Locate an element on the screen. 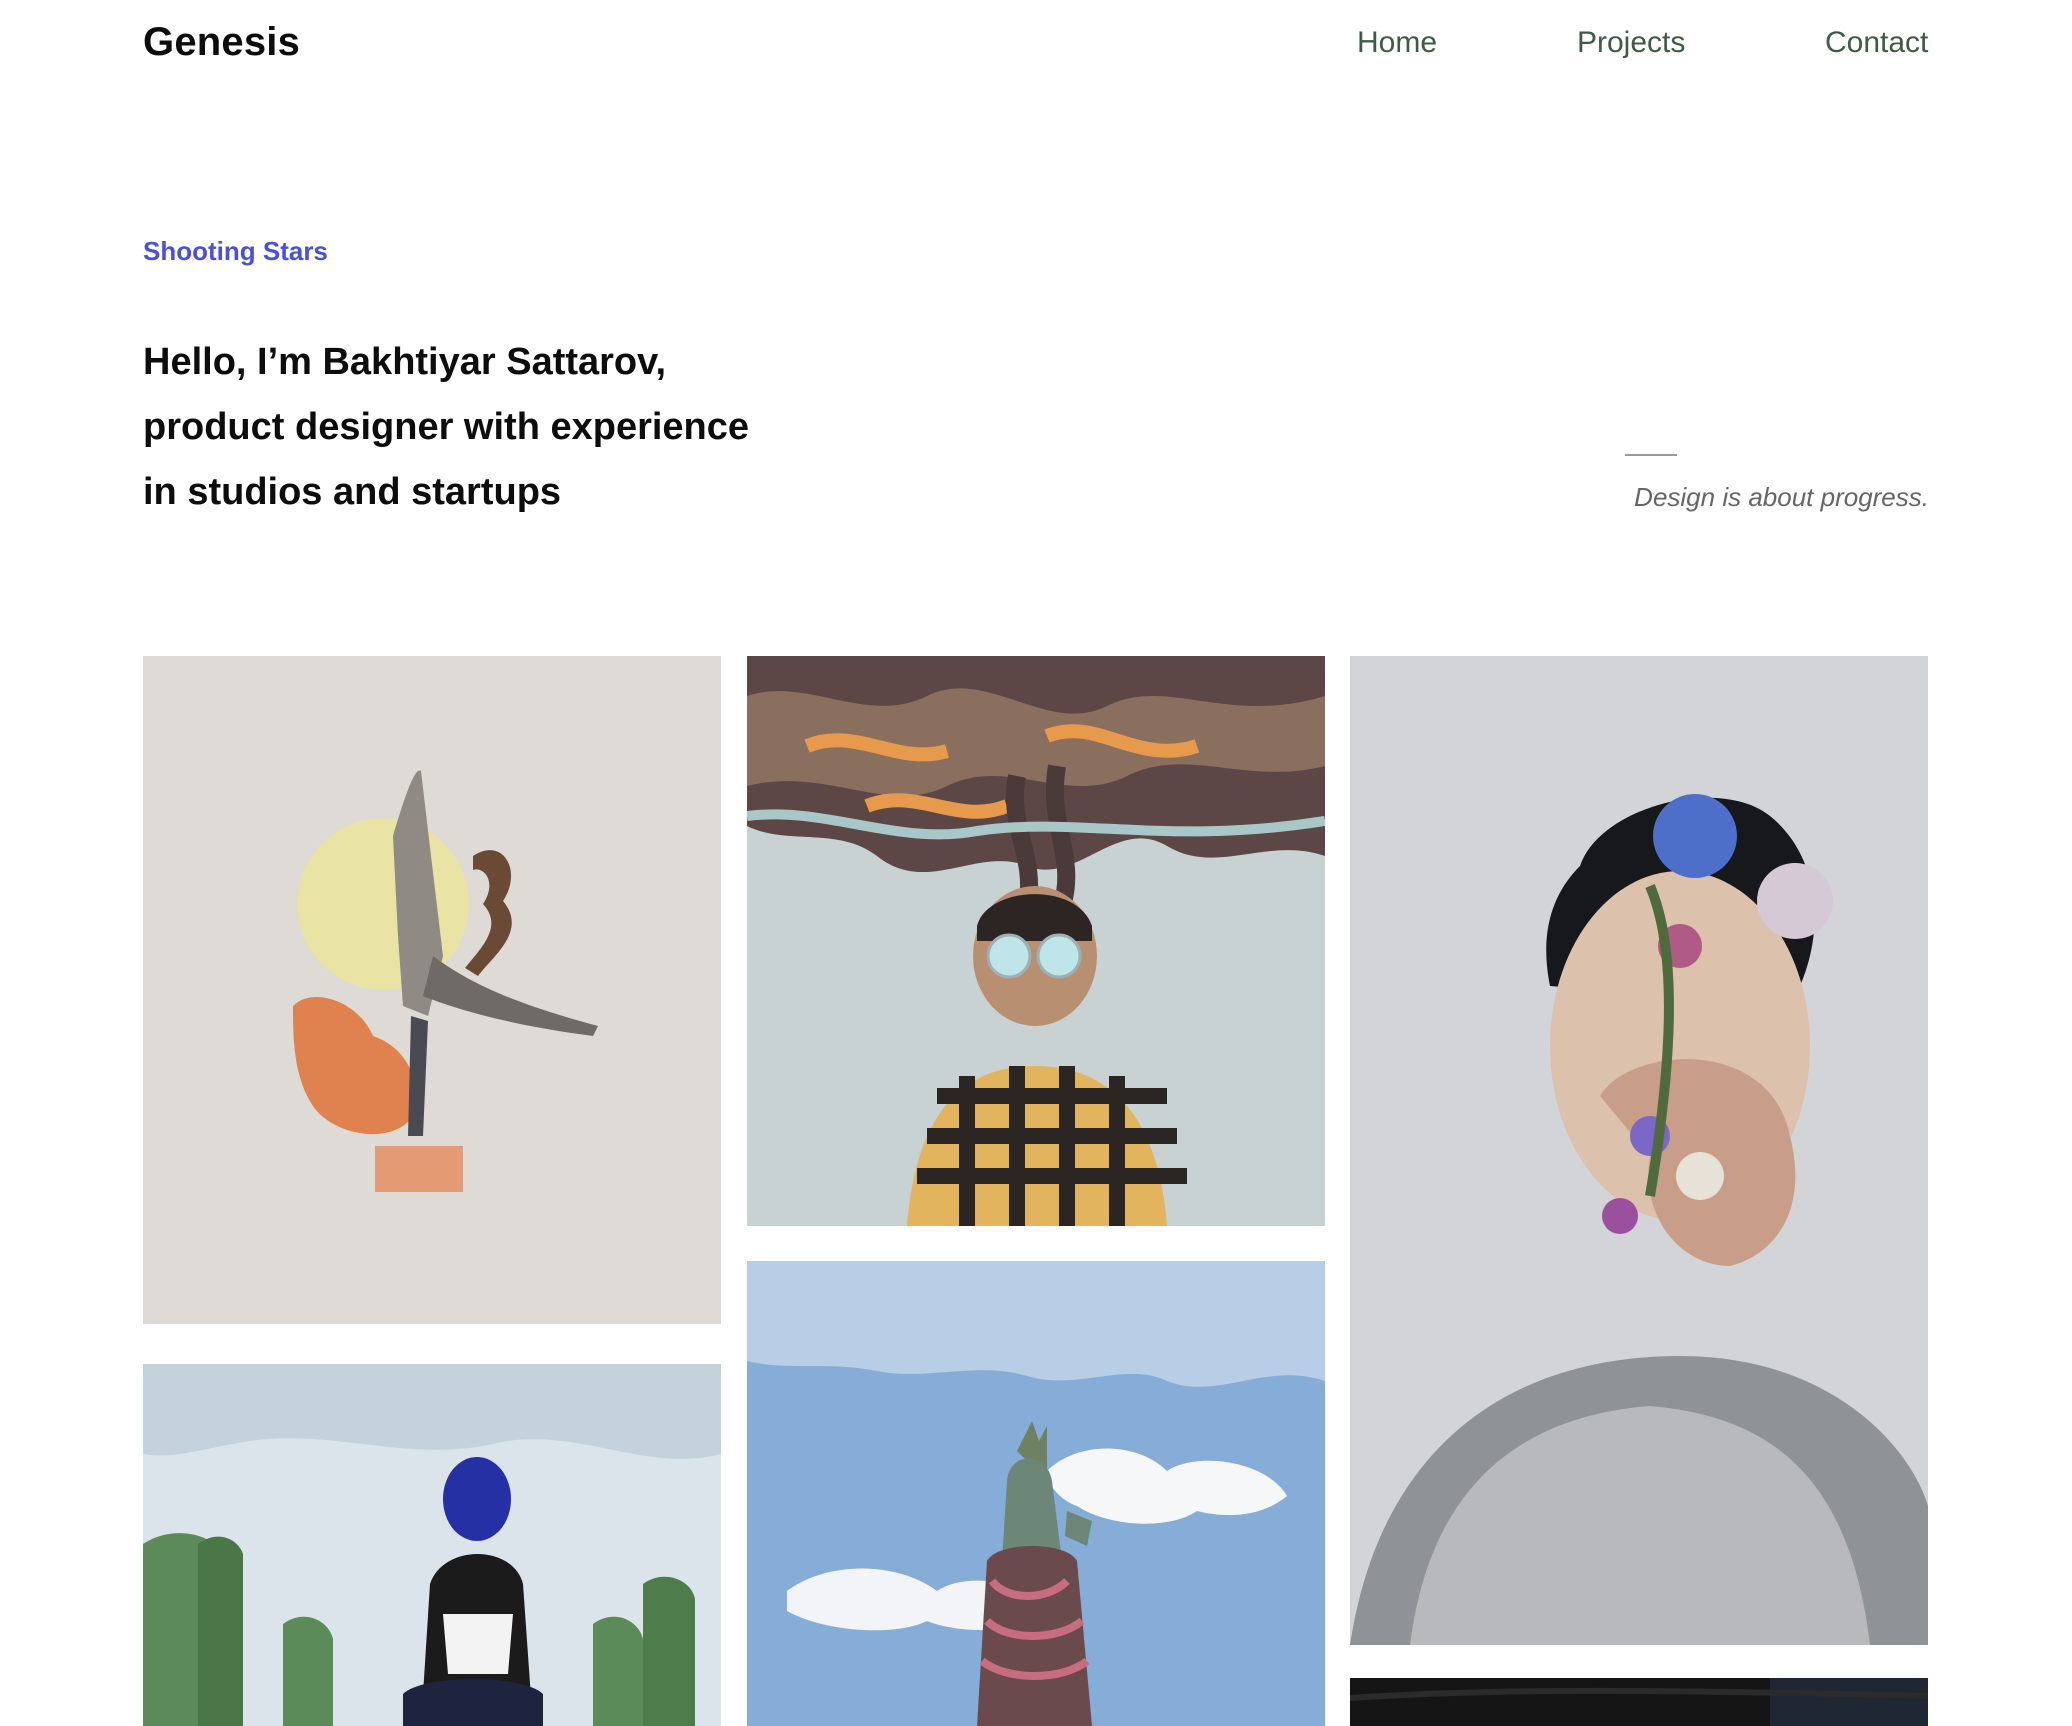  glasses-clouds-illustration is located at coordinates (1036, 941).